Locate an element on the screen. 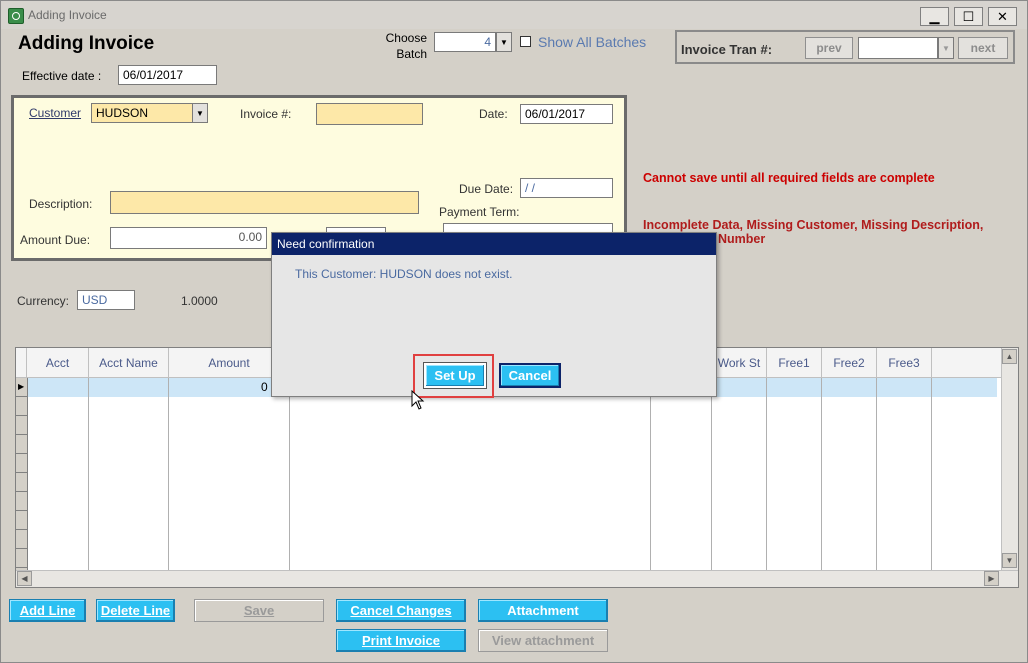  row-indicator-column: ▶ is located at coordinates (22, 474).